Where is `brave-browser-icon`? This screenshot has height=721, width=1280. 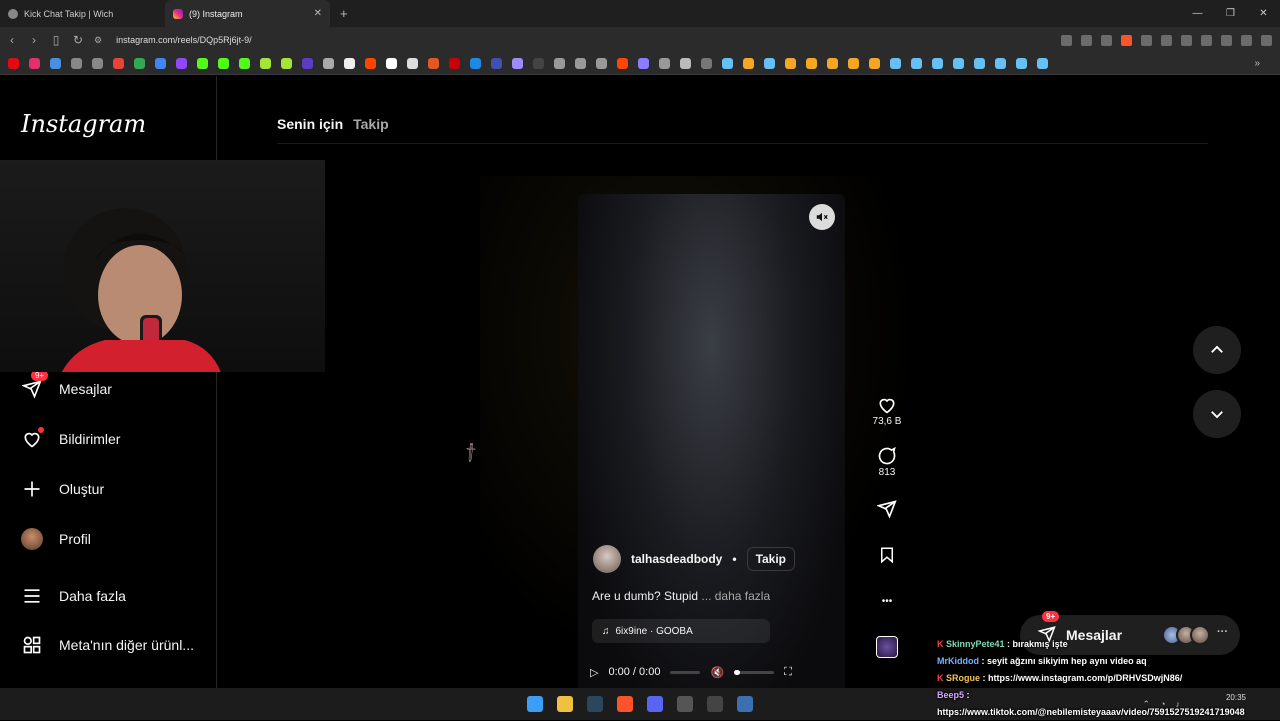
brave-browser-icon is located at coordinates (625, 704).